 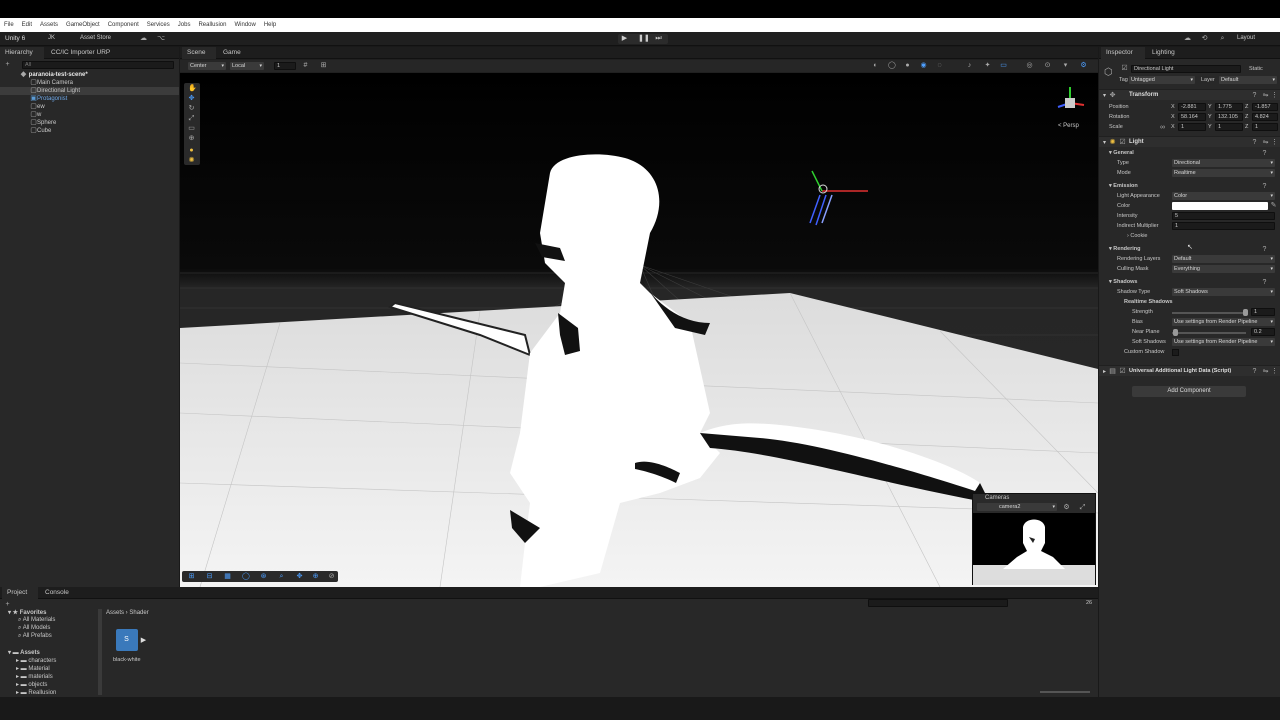 What do you see at coordinates (1229, 107) in the screenshot?
I see `position-y-field: 1.775` at bounding box center [1229, 107].